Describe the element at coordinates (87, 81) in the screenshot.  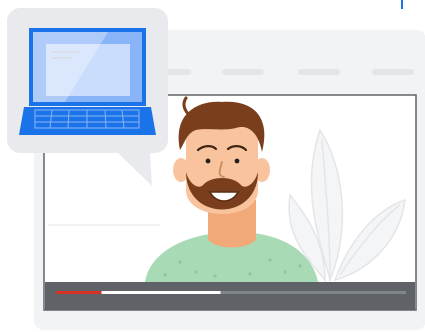
I see `laptop-icon` at that location.